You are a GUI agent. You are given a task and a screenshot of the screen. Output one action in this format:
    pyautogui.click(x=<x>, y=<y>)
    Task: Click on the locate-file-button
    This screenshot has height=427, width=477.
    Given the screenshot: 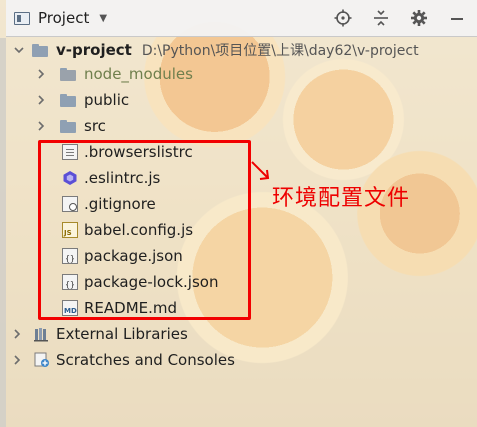 What is the action you would take?
    pyautogui.click(x=343, y=18)
    